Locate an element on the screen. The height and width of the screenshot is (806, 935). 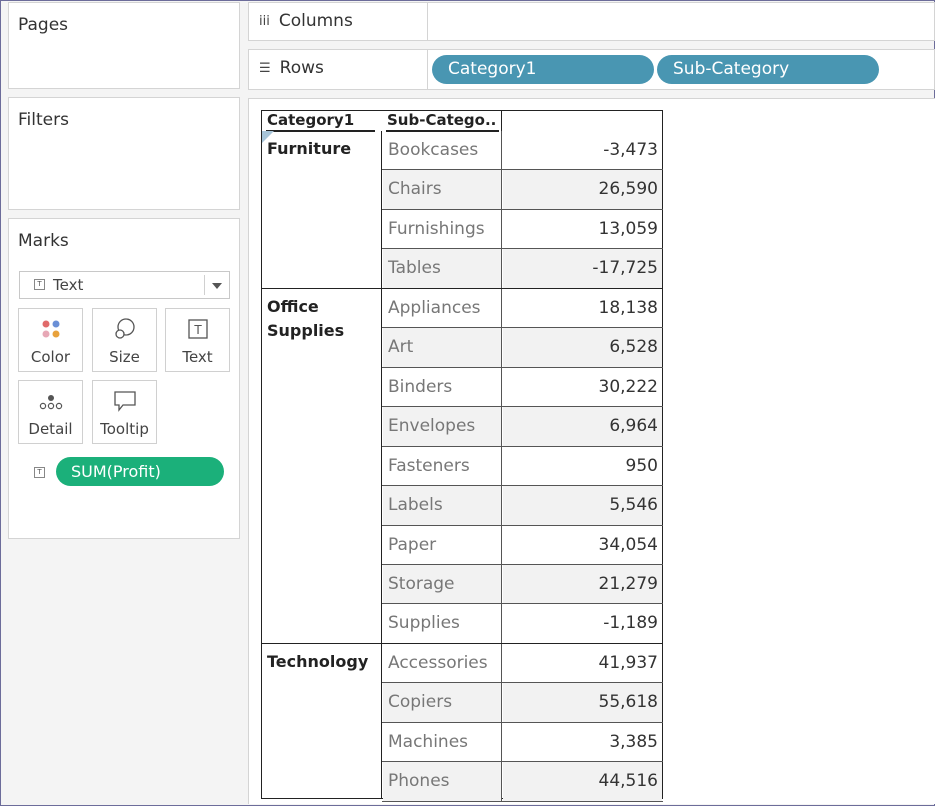
dropdown-separator is located at coordinates (204, 285).